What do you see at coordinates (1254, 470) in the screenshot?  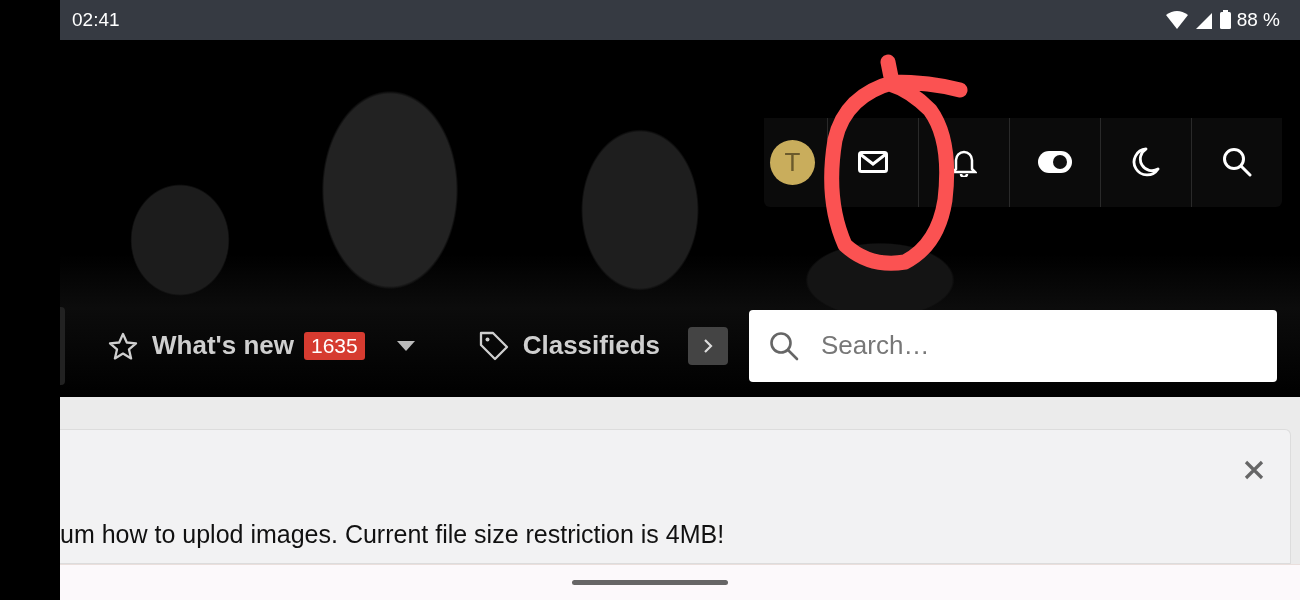 I see `close-icon` at bounding box center [1254, 470].